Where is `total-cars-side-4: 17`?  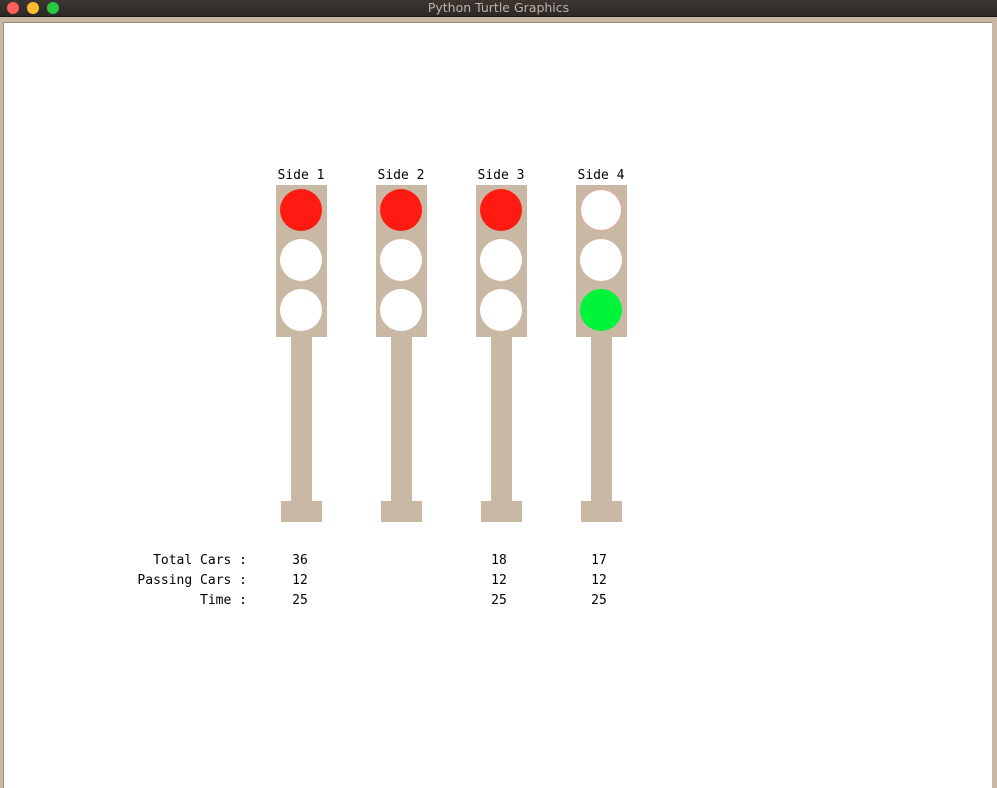 total-cars-side-4: 17 is located at coordinates (599, 560).